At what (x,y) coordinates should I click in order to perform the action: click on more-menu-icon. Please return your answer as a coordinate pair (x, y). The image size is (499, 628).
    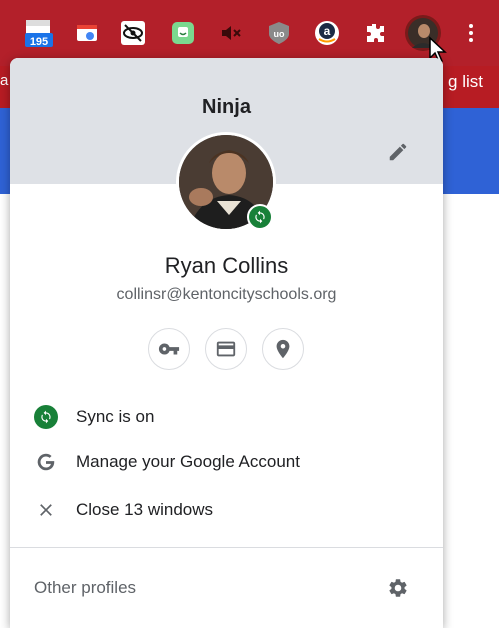
    Looking at the image, I should click on (471, 33).